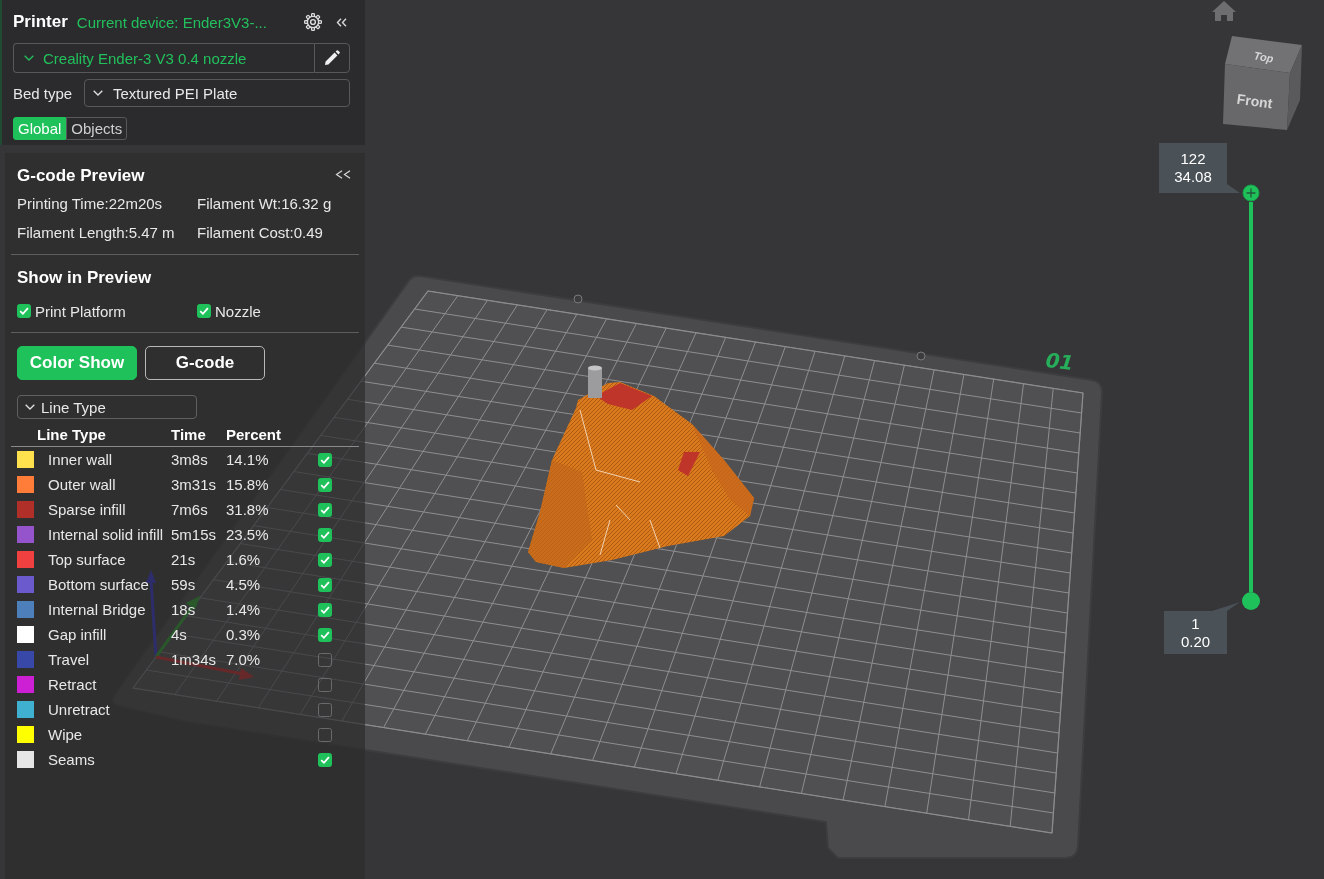 The width and height of the screenshot is (1324, 879). Describe the element at coordinates (243, 609) in the screenshot. I see `percent-value: 1.4%` at that location.